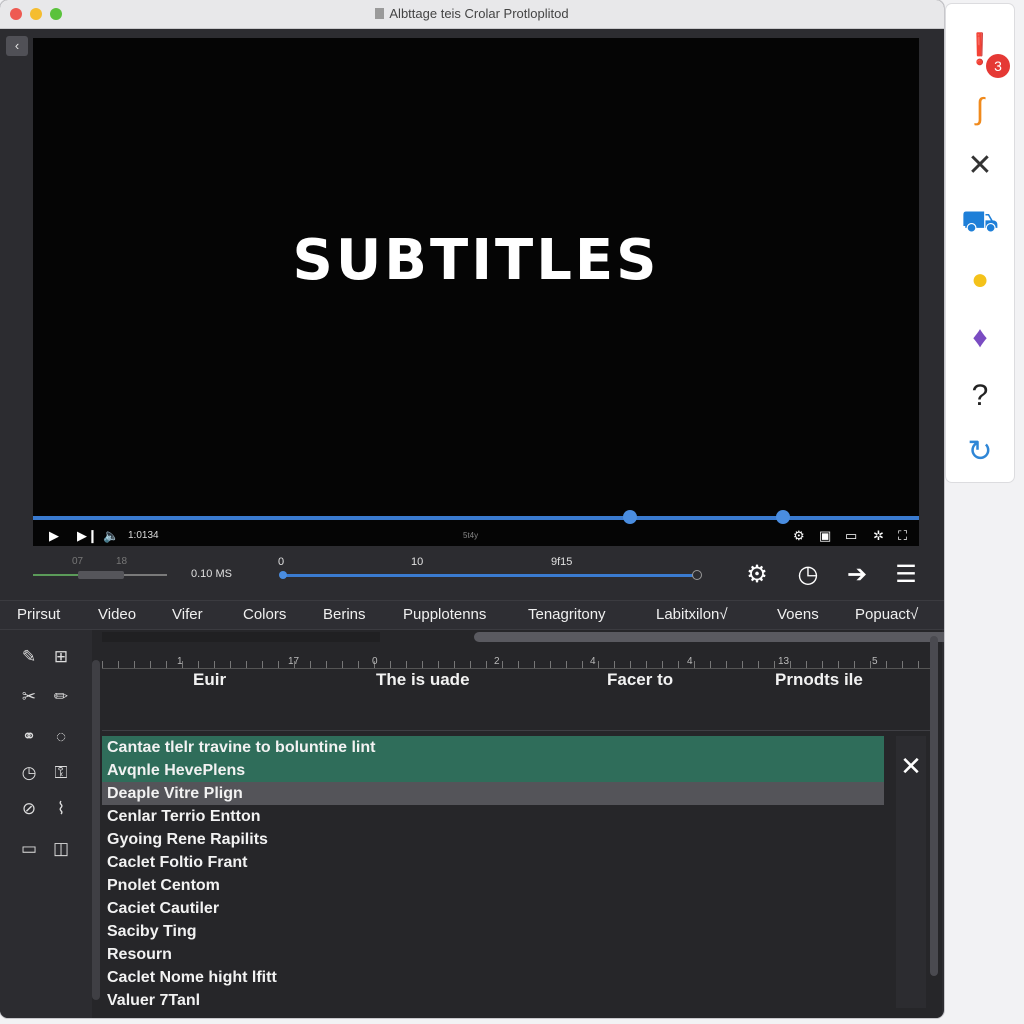 Image resolution: width=1024 pixels, height=1024 pixels. Describe the element at coordinates (264, 614) in the screenshot. I see `menu-item-colors: Colors` at that location.